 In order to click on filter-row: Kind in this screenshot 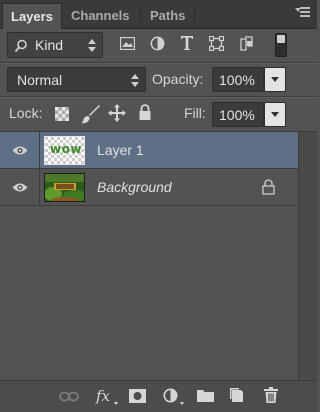, I will do `click(158, 46)`.